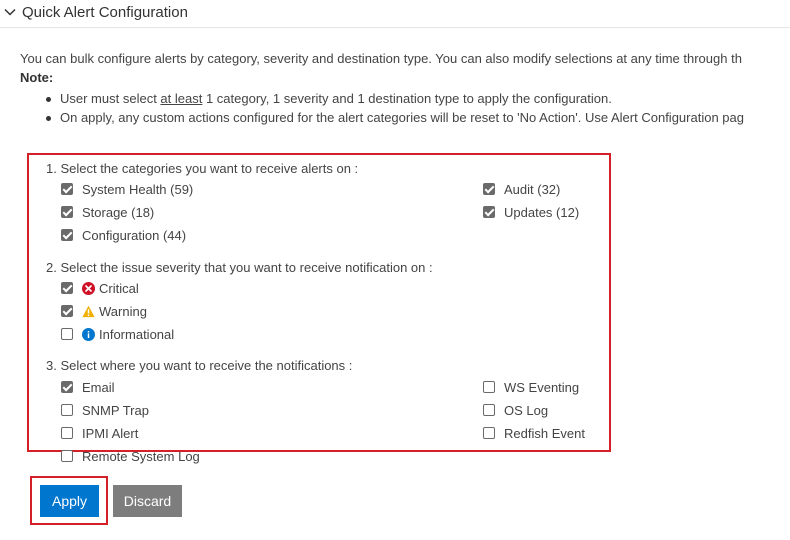 The width and height of the screenshot is (790, 540). I want to click on destination-email: Email, so click(88, 387).